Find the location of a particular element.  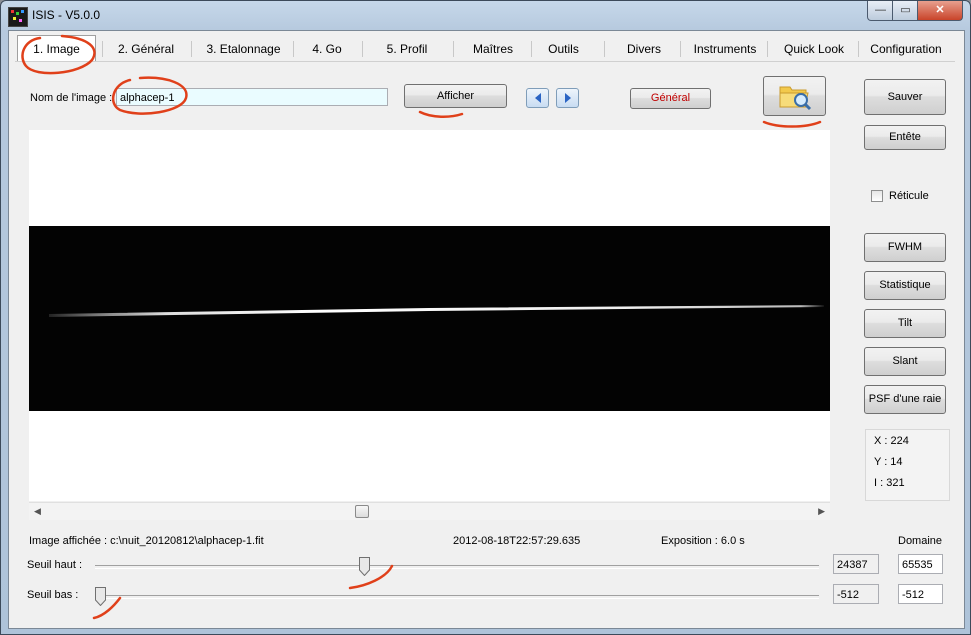

tab-quick-look: Quick Look is located at coordinates (814, 49).